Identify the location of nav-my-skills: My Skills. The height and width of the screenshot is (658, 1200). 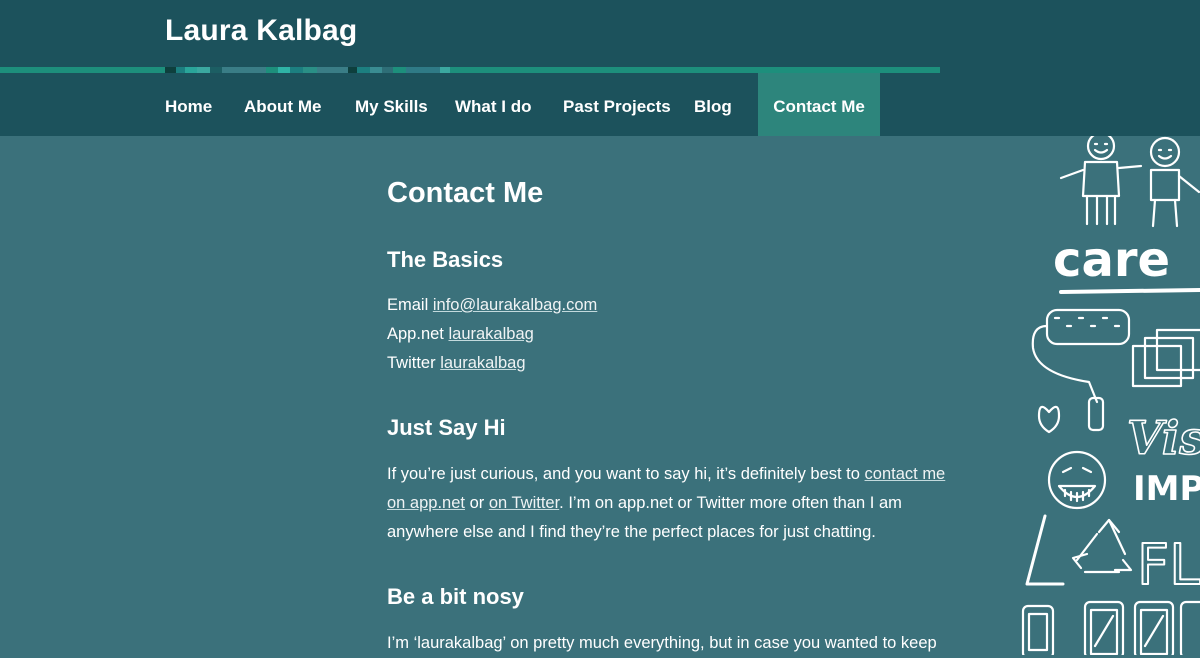
(391, 104).